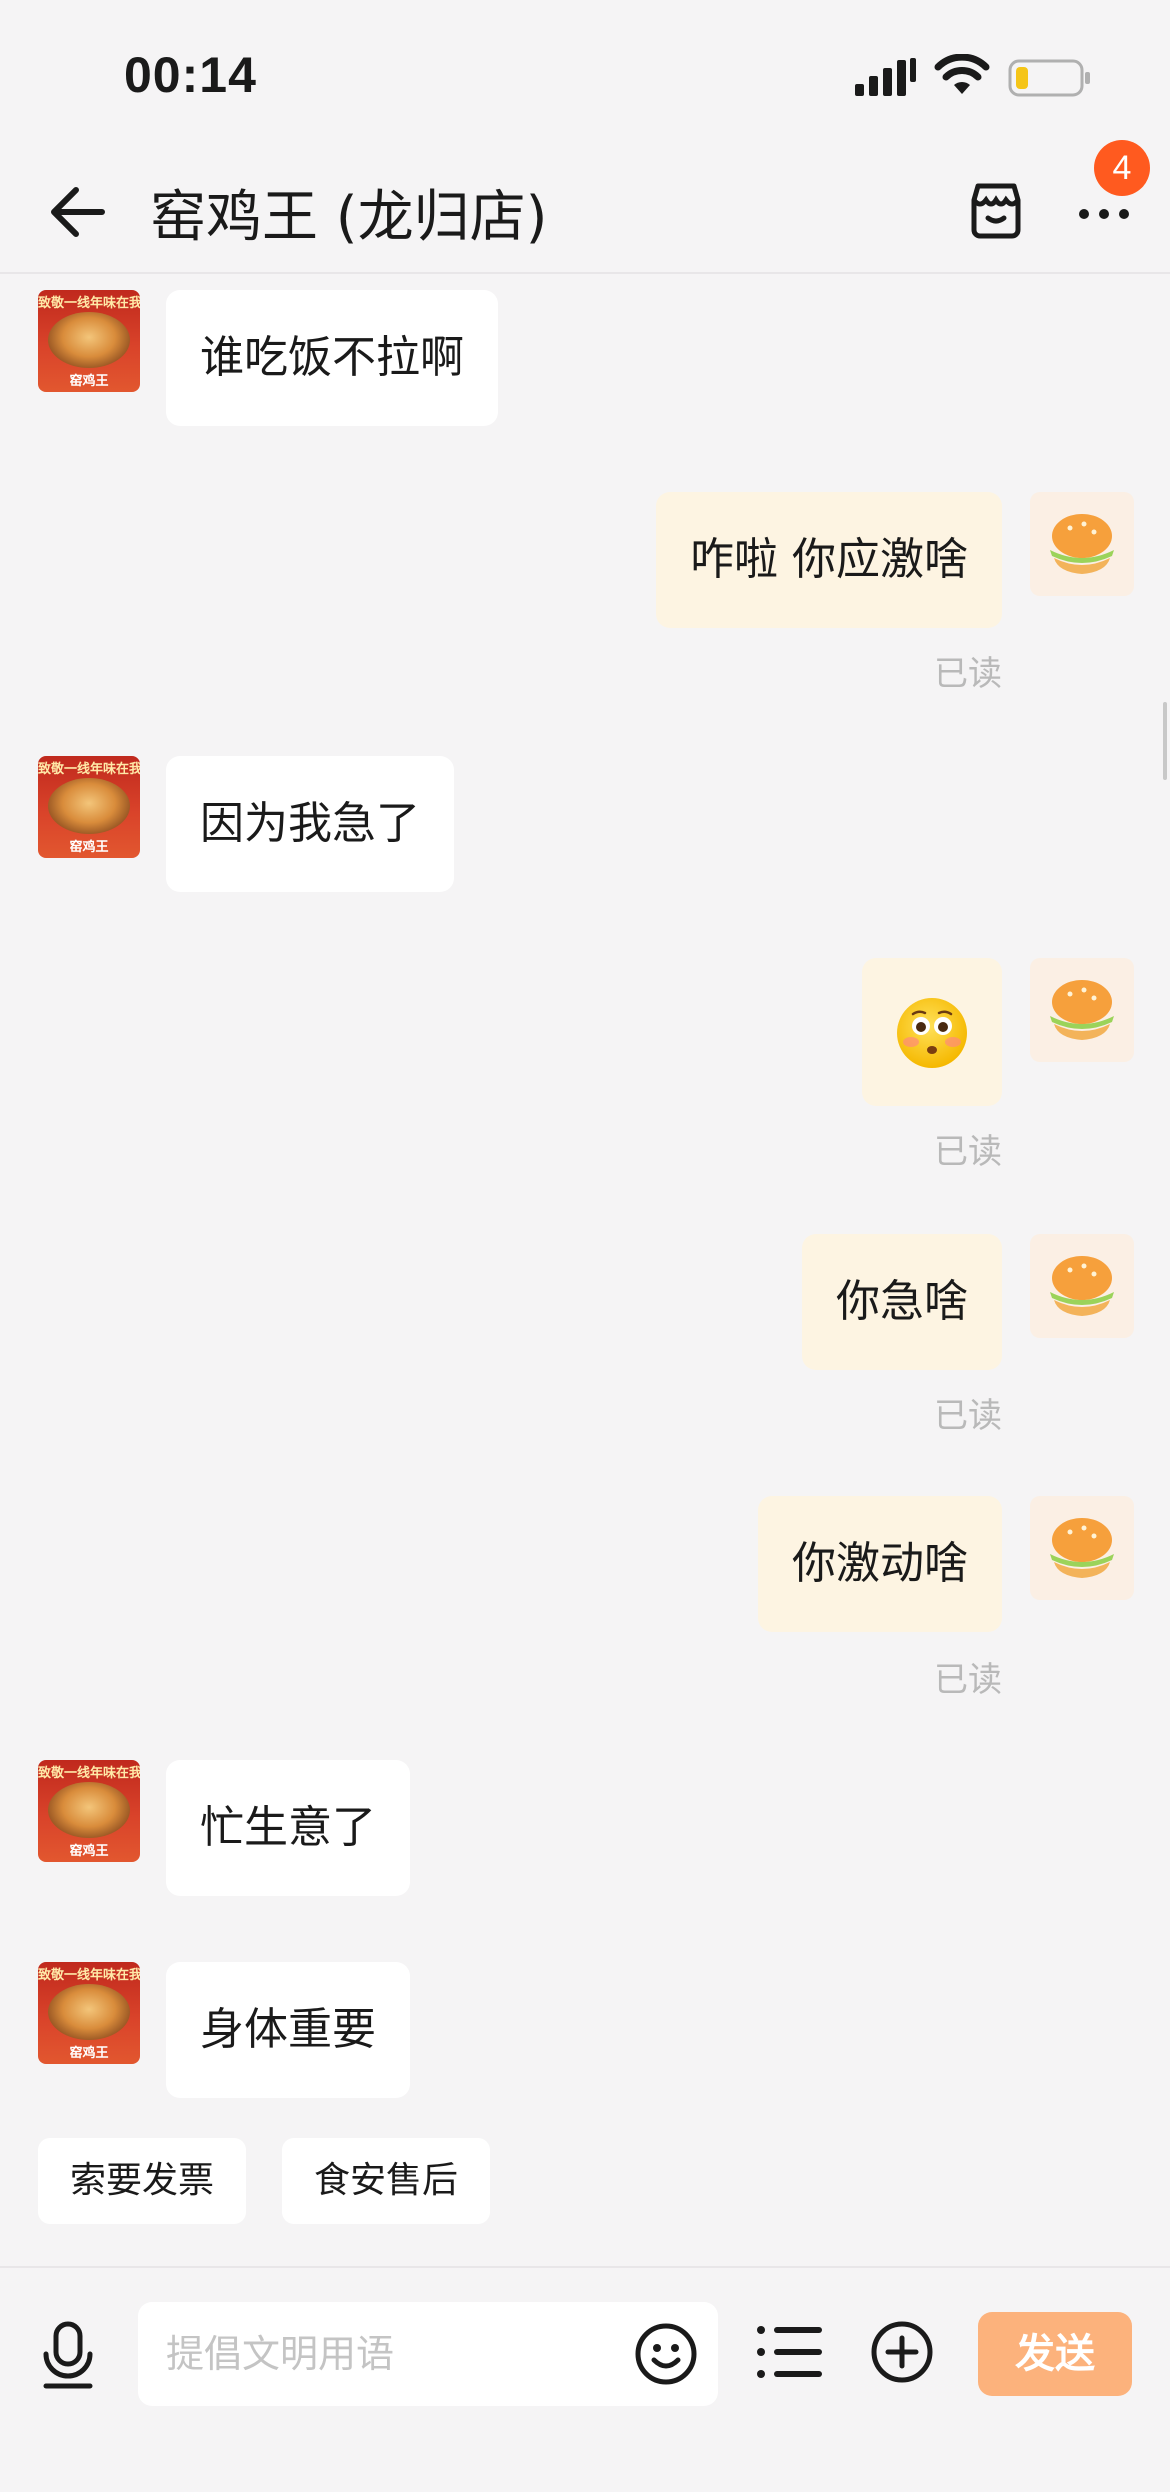 Image resolution: width=1170 pixels, height=2492 pixels. I want to click on message-bubble: 忙生意了, so click(288, 1828).